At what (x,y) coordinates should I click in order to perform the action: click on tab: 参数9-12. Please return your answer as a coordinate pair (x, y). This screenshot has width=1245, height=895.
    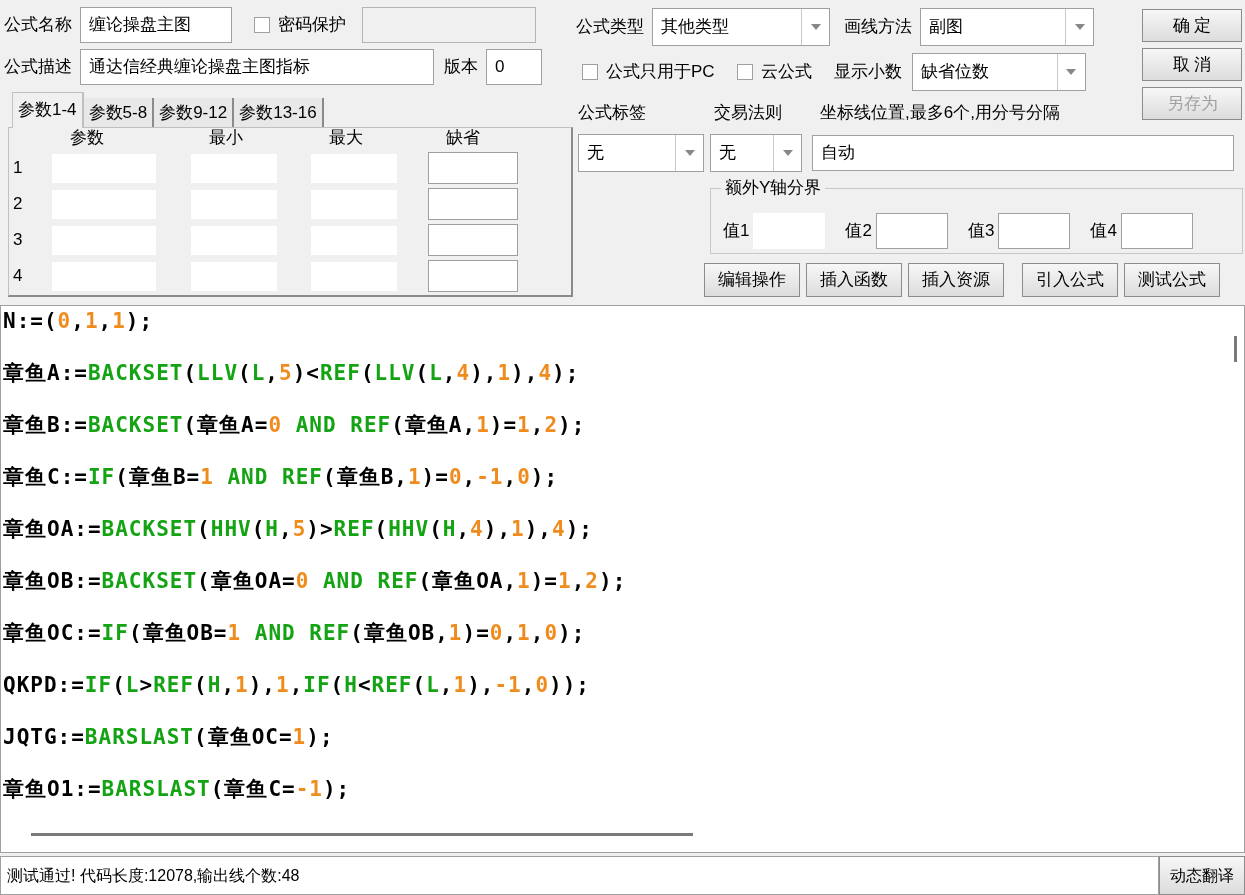
    Looking at the image, I should click on (194, 113).